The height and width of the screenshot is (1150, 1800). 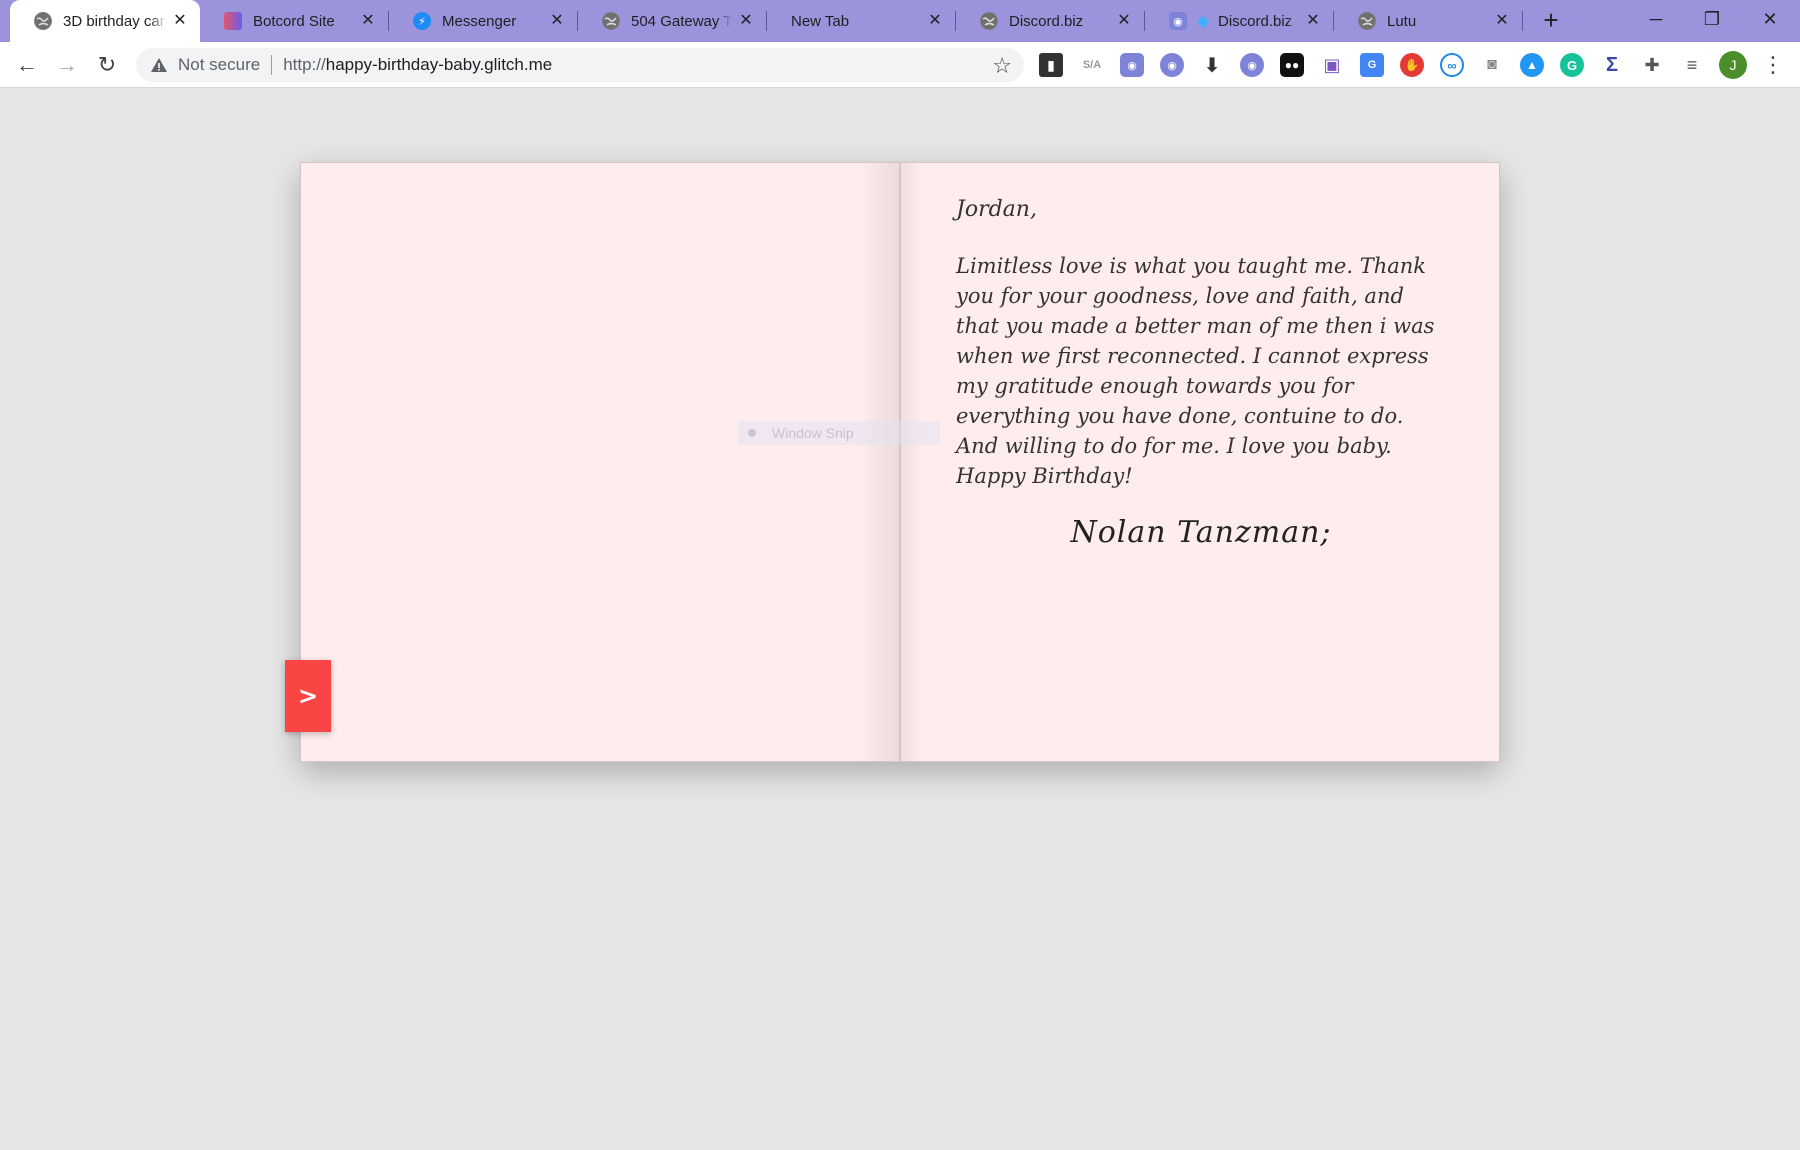 I want to click on card-greeting: Jordan,, so click(x=996, y=209).